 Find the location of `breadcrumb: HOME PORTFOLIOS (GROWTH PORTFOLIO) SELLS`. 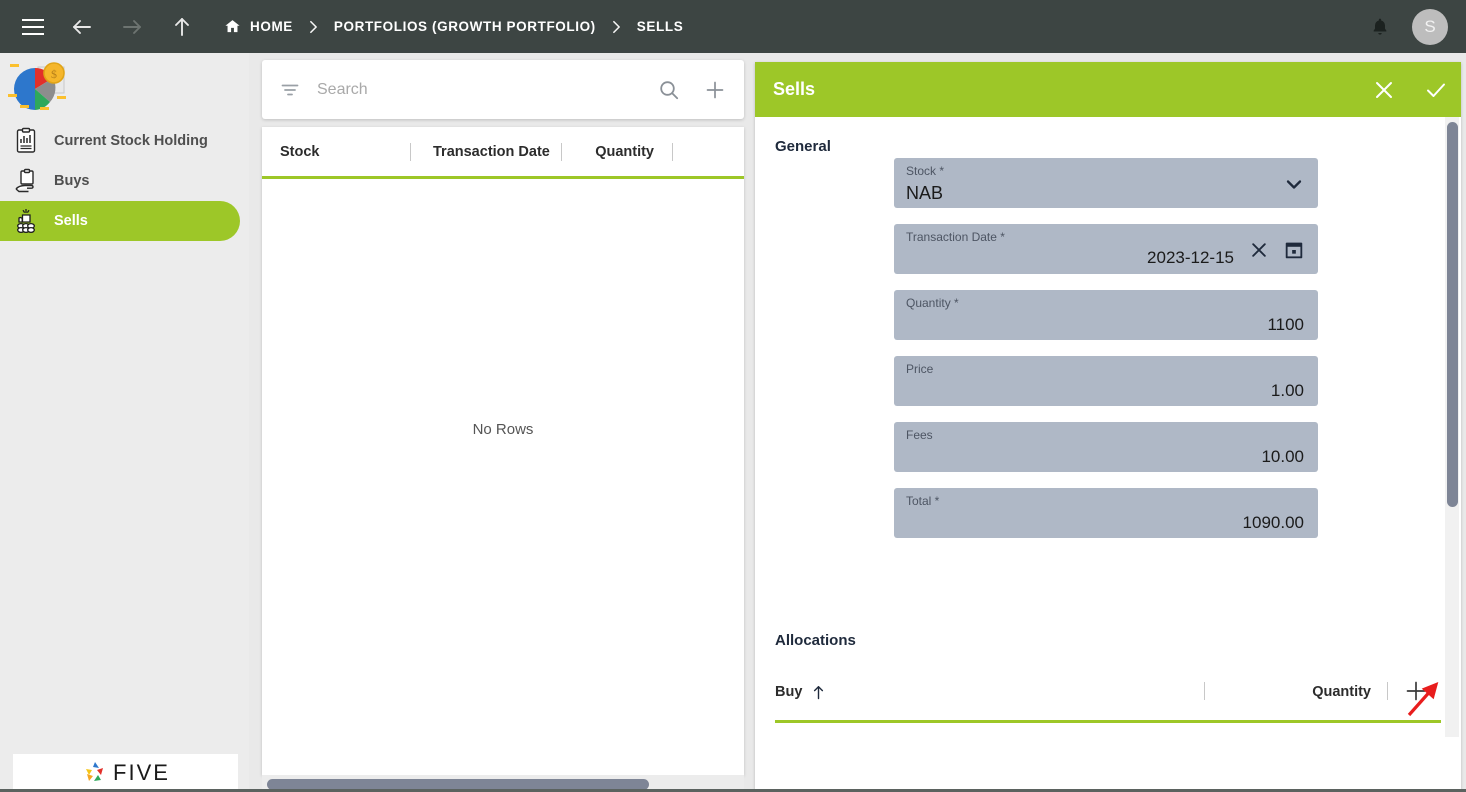

breadcrumb: HOME PORTFOLIOS (GROWTH PORTFOLIO) SELLS is located at coordinates (453, 26).